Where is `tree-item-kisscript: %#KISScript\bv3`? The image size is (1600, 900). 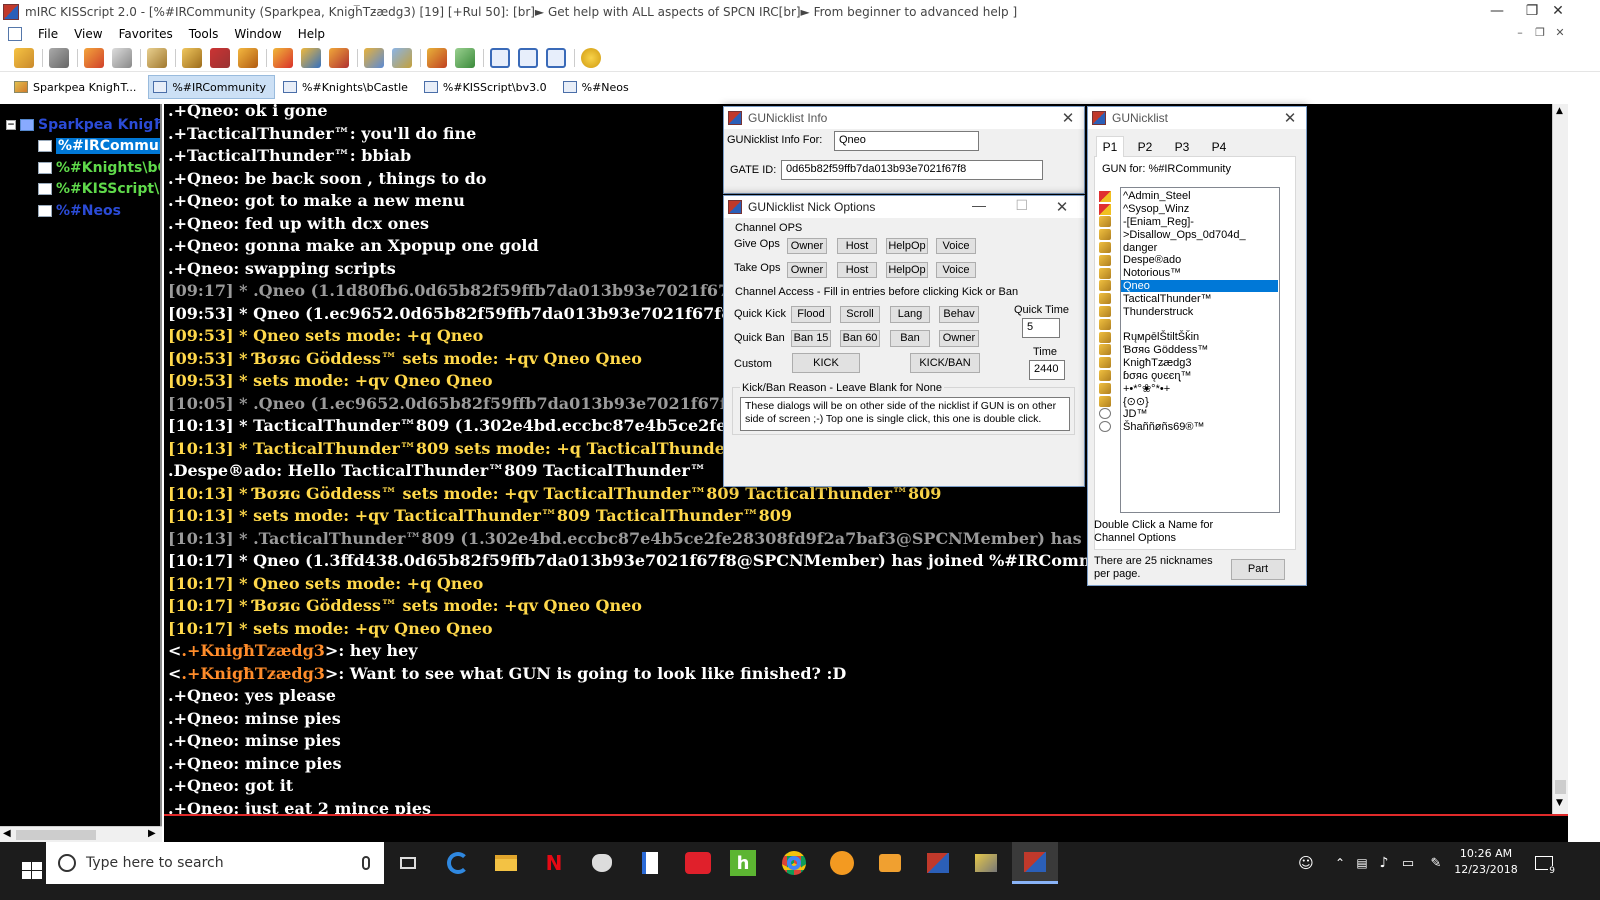 tree-item-kisscript: %#KISScript\bv3 is located at coordinates (99, 189).